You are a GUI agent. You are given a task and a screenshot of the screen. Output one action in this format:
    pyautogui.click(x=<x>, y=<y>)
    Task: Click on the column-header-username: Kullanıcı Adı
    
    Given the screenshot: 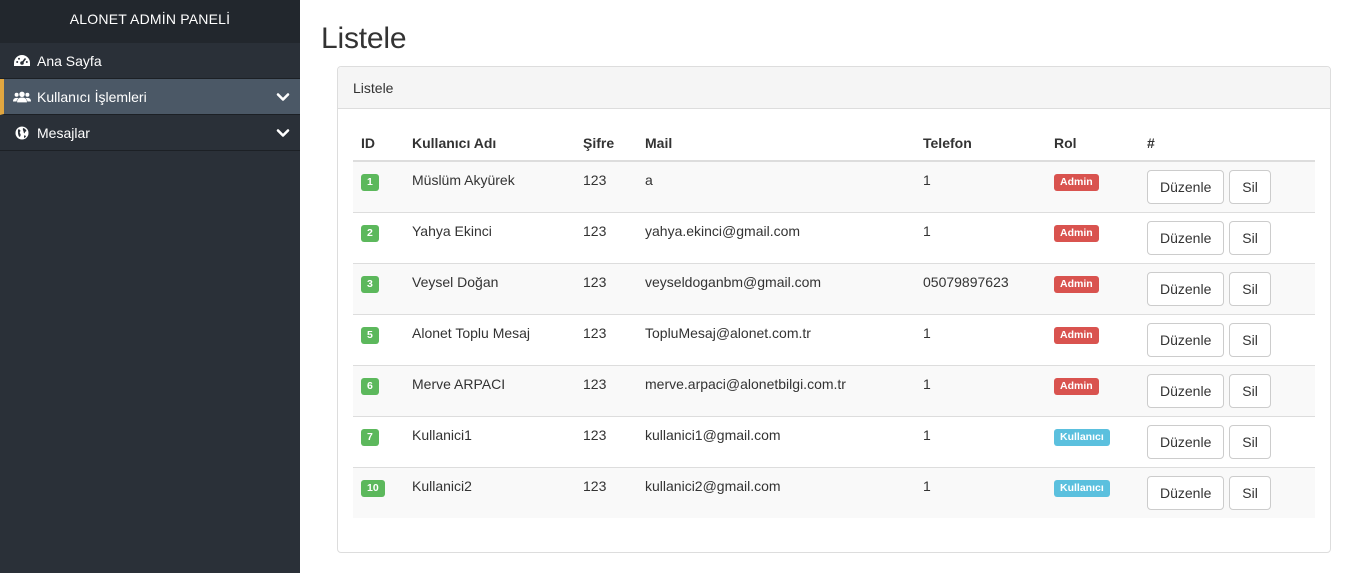 What is the action you would take?
    pyautogui.click(x=489, y=143)
    